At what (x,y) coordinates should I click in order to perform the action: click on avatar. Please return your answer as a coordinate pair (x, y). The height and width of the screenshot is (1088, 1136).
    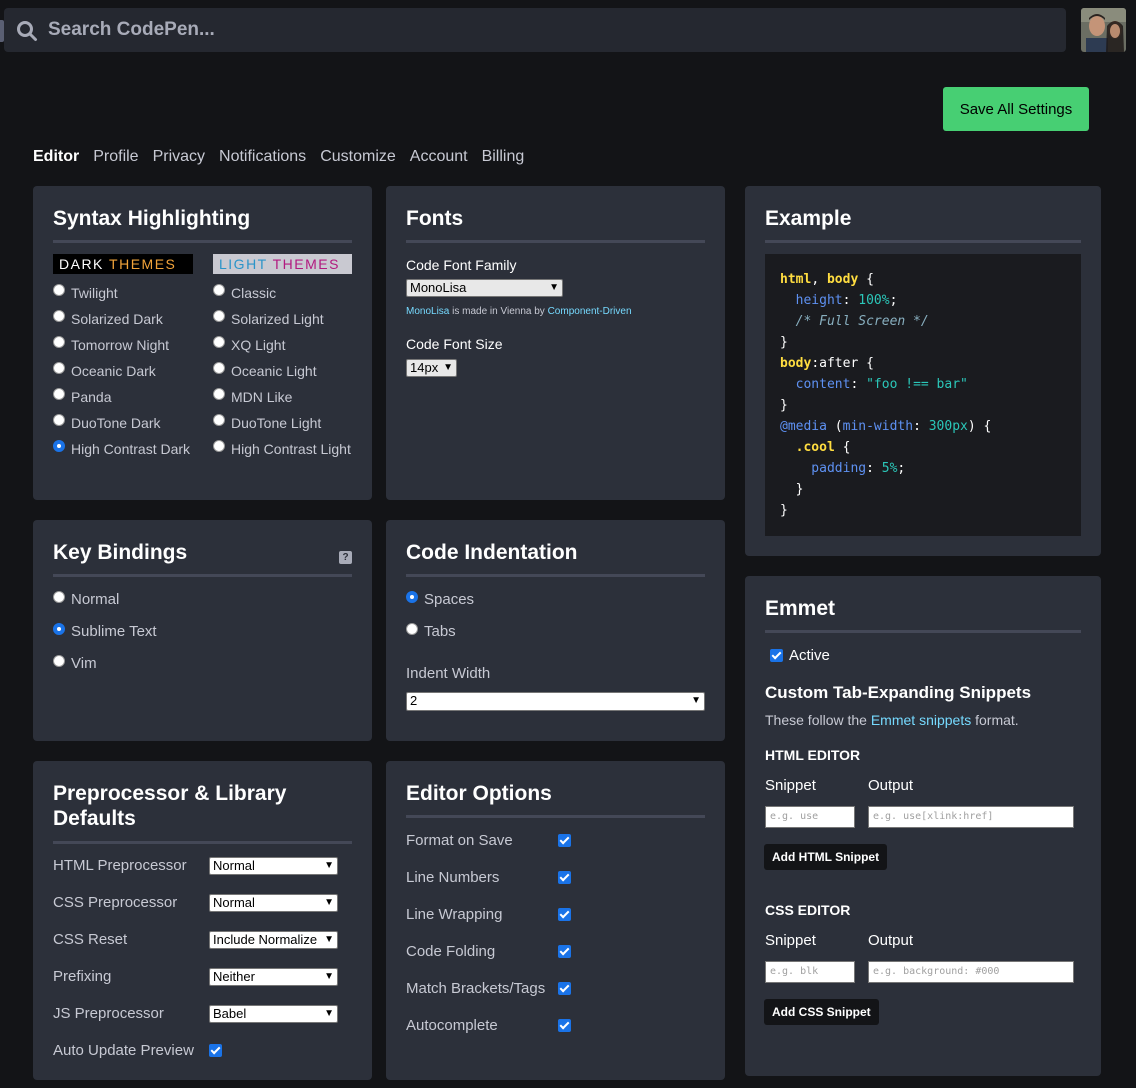
    Looking at the image, I should click on (1103, 30).